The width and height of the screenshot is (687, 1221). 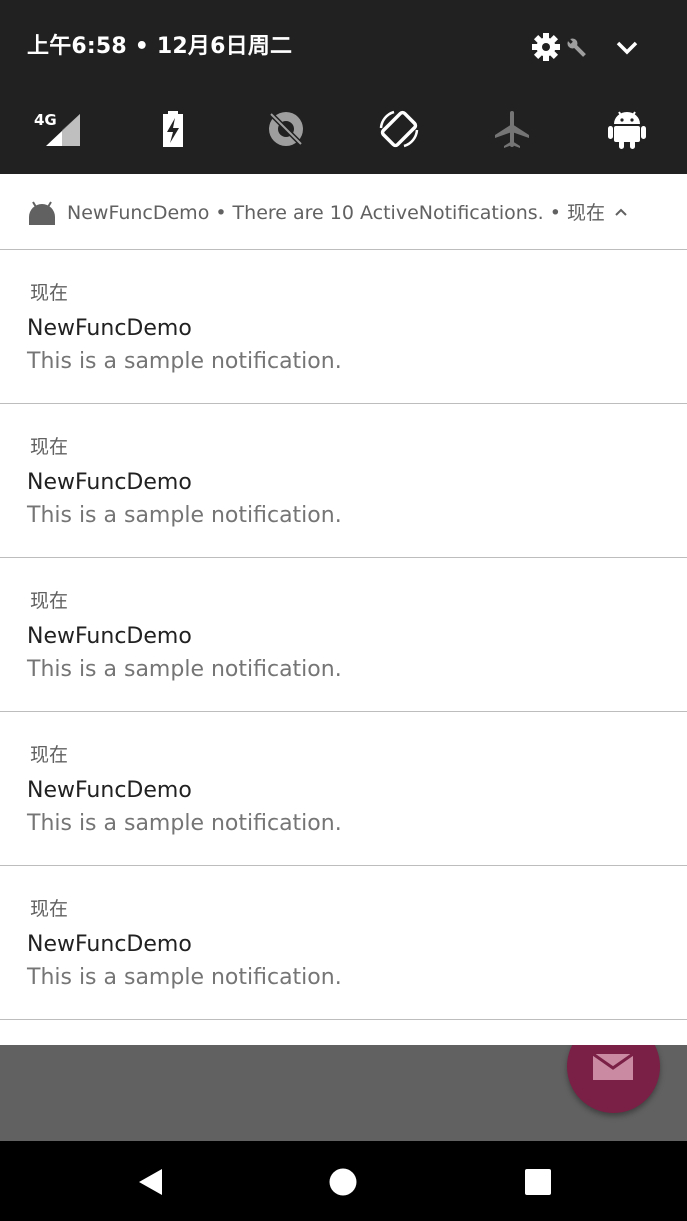 I want to click on back-triangle-icon, so click(x=150, y=1182).